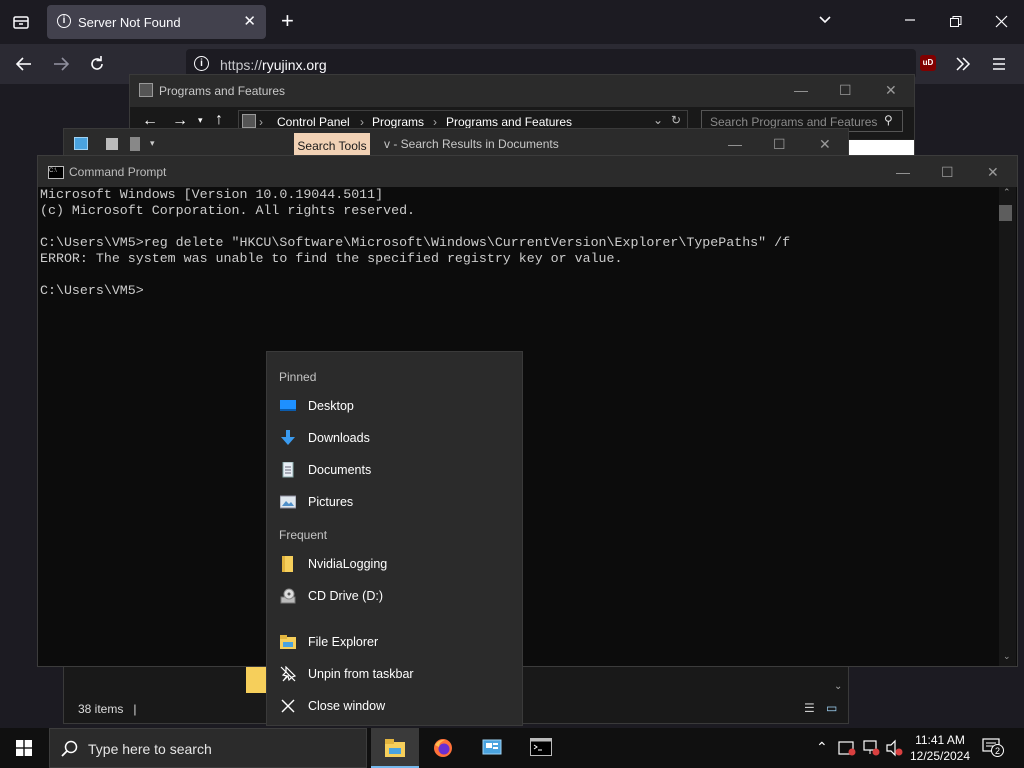 This screenshot has width=1024, height=768. Describe the element at coordinates (56, 172) in the screenshot. I see `command-prompt-icon: C:\` at that location.